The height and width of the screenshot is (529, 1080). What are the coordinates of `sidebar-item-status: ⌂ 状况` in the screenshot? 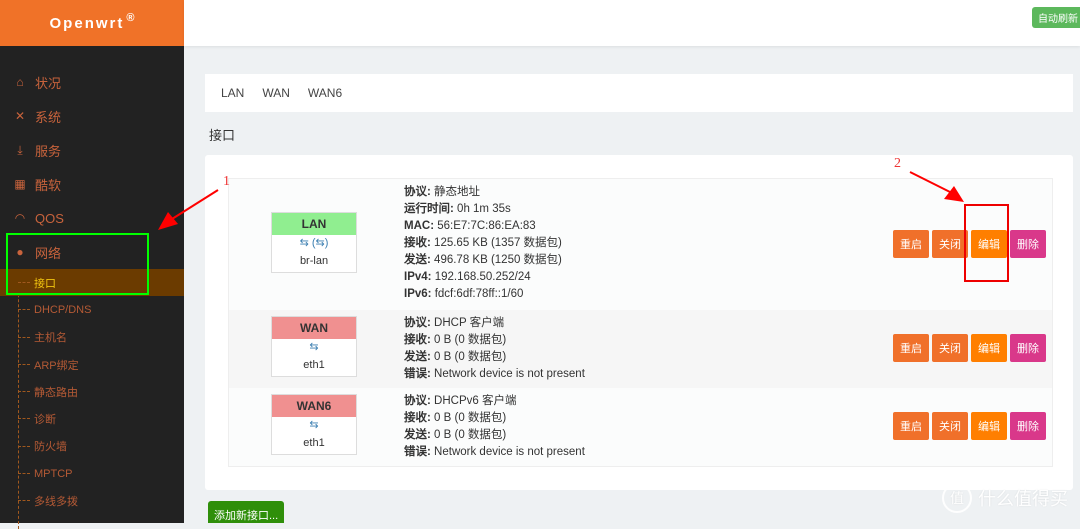 It's located at (92, 82).